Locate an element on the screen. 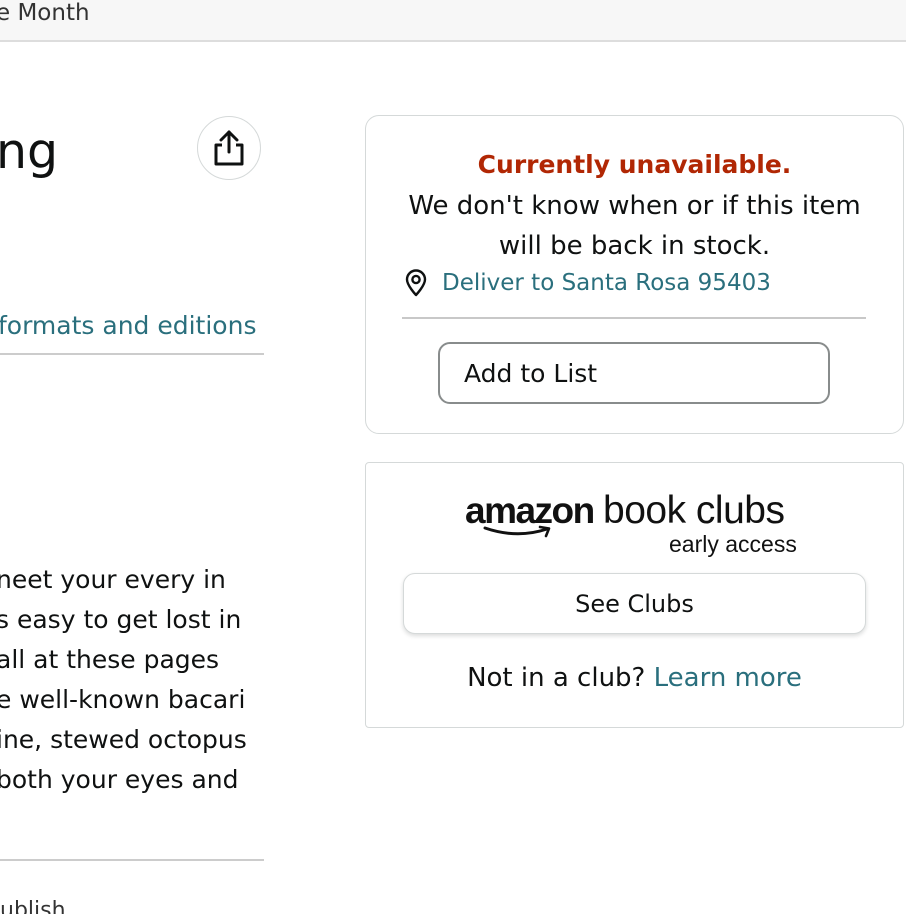  amazon-smile-icon is located at coordinates (517, 531).